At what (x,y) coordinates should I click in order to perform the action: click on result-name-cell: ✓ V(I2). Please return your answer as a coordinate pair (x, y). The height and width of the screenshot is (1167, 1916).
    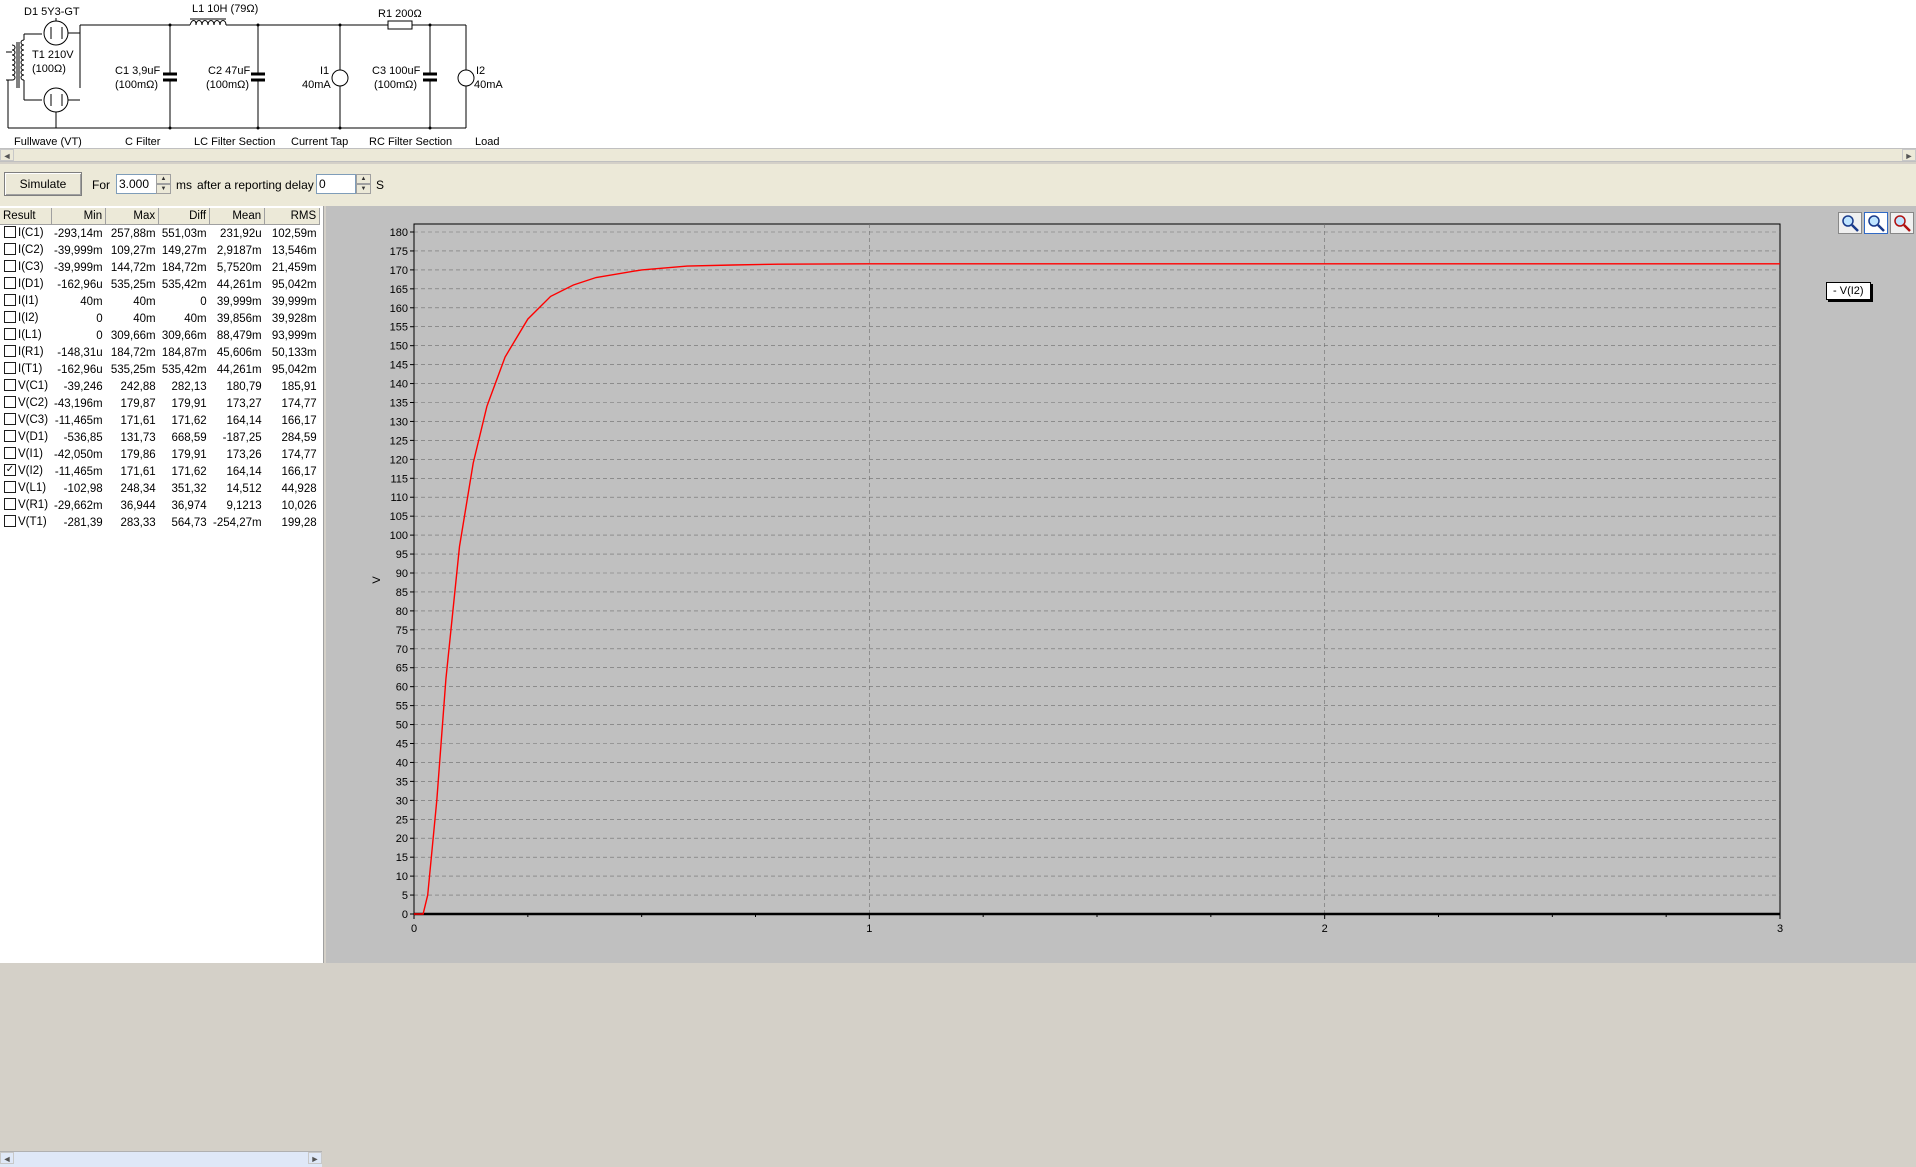
    Looking at the image, I should click on (25, 471).